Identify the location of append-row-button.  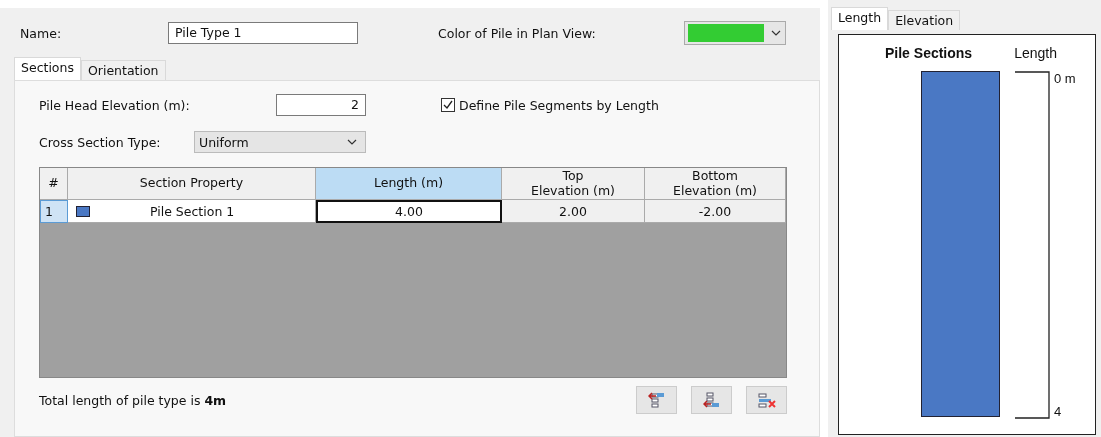
(711, 400).